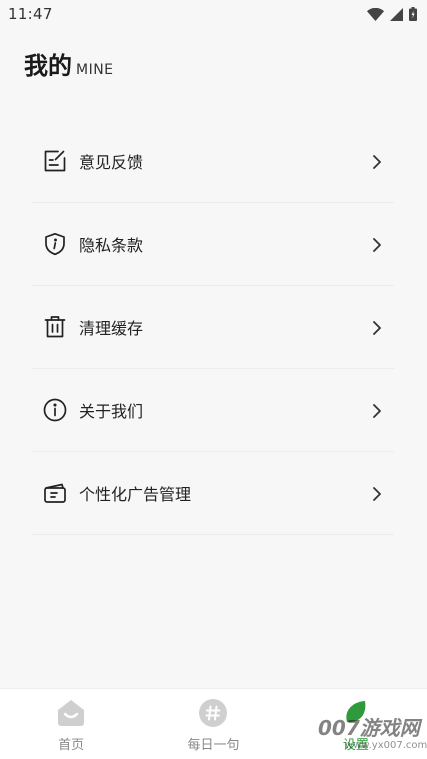  I want to click on watermark-url: www.yx007.com, so click(386, 745).